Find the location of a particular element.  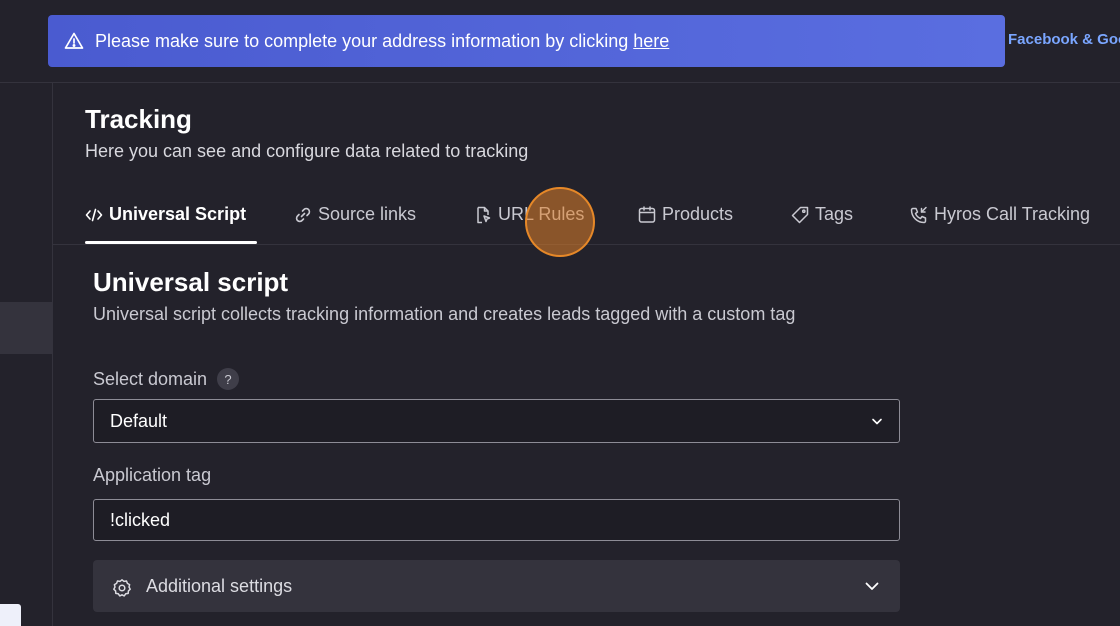

tab-label: Source links is located at coordinates (367, 214).